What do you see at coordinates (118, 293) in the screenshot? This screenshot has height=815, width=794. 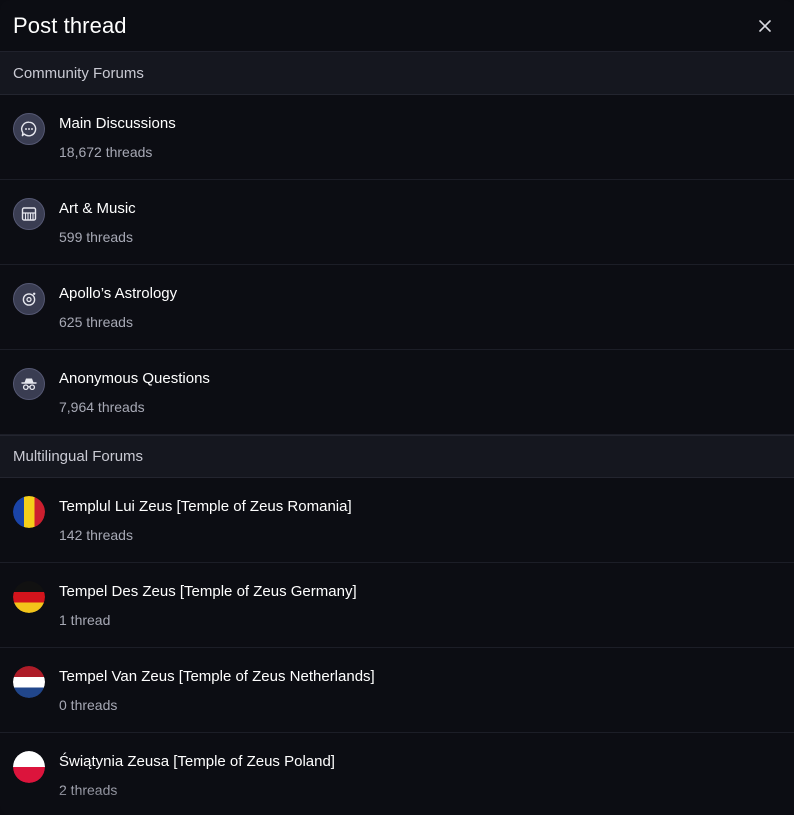 I see `forum-title: Apollo’s Astrology` at bounding box center [118, 293].